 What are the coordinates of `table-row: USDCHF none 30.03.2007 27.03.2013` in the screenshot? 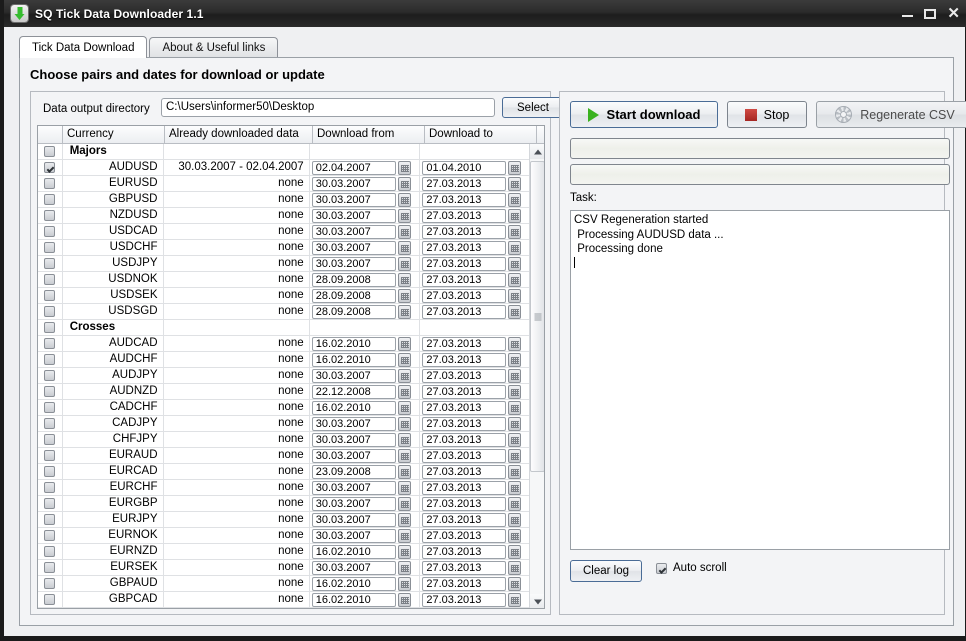 It's located at (284, 248).